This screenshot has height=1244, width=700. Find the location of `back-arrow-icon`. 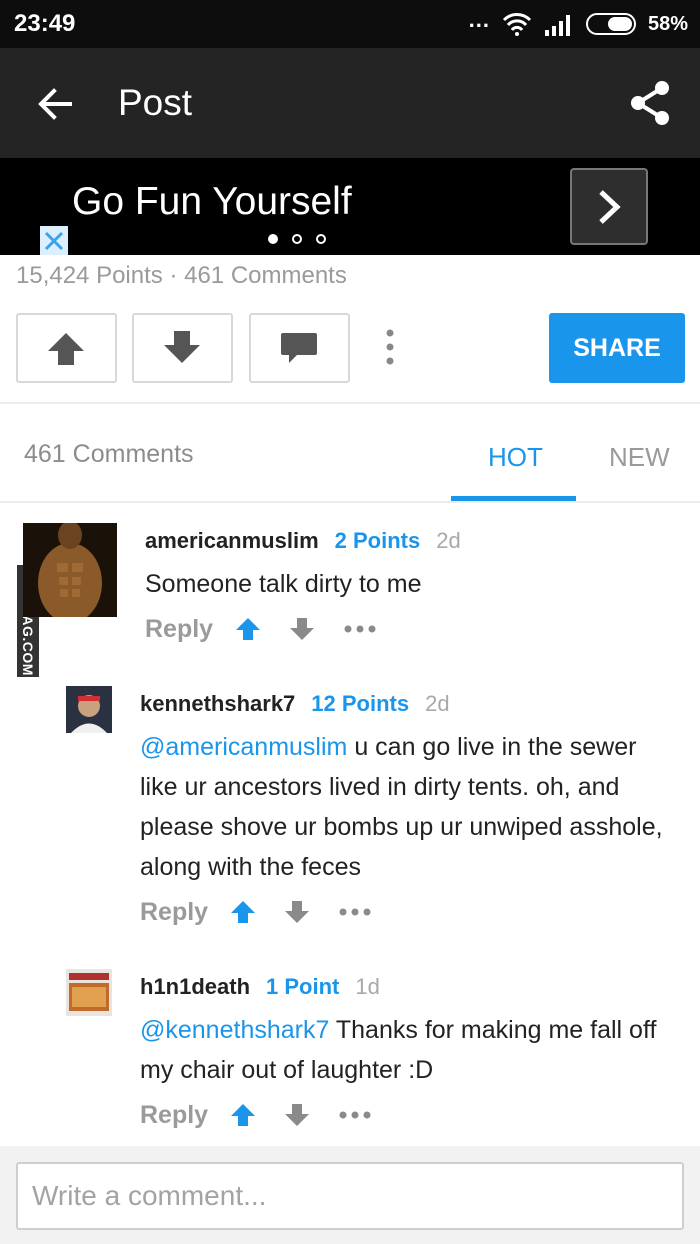

back-arrow-icon is located at coordinates (55, 104).